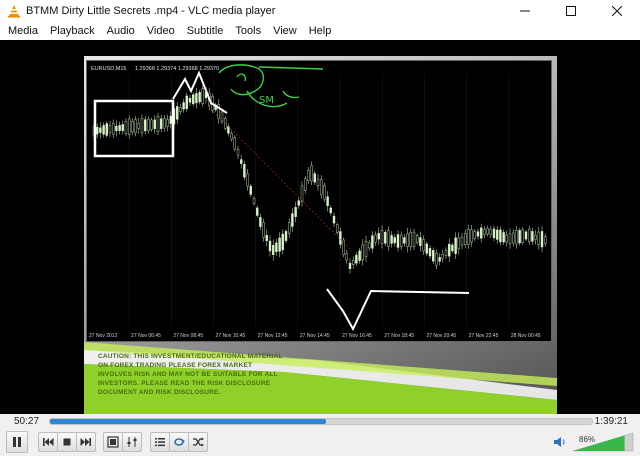 The image size is (640, 456). What do you see at coordinates (72, 31) in the screenshot?
I see `menu-playback: Playback` at bounding box center [72, 31].